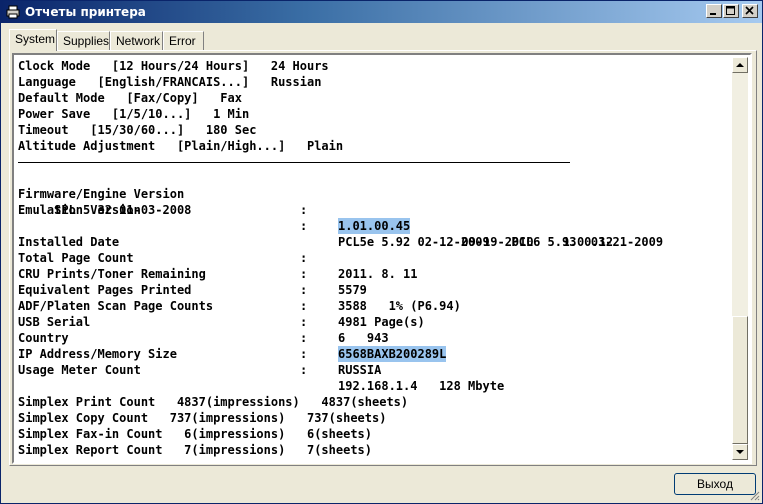 The image size is (763, 504). I want to click on info-row: ADF/Platen Scan Page Counts : 6 943, so click(375, 313).